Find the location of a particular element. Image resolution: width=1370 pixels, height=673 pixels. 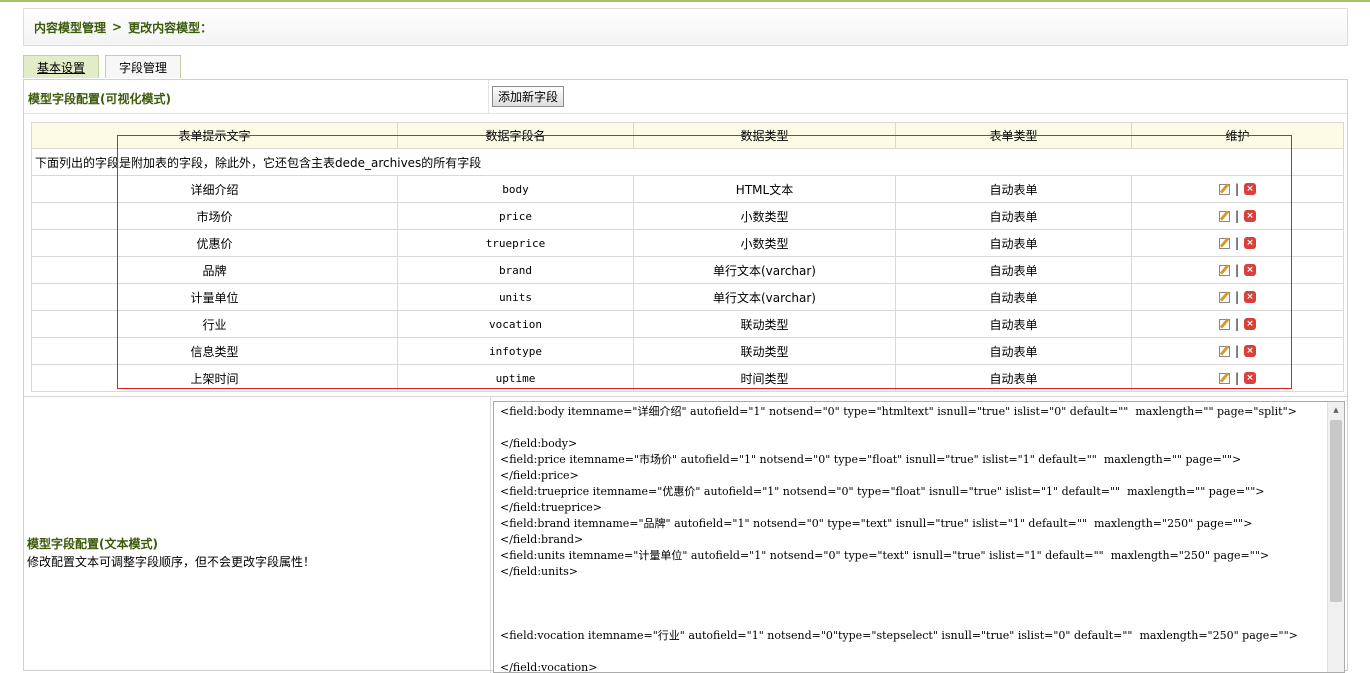

row-field-name: price is located at coordinates (515, 216).